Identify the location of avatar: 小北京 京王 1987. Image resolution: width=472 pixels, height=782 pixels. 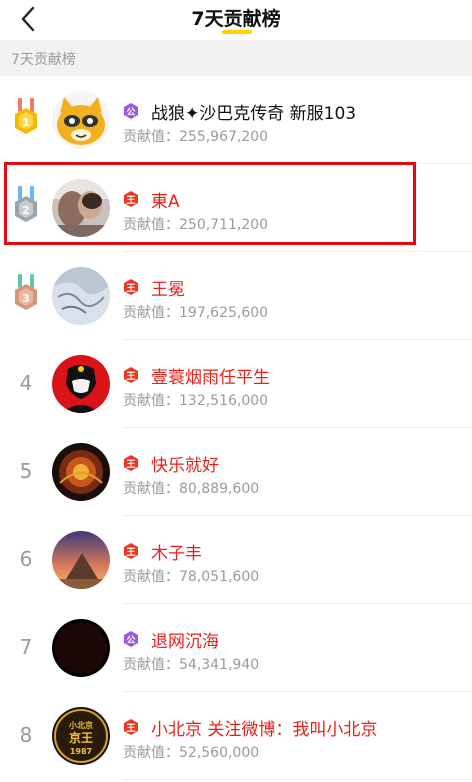
(81, 736).